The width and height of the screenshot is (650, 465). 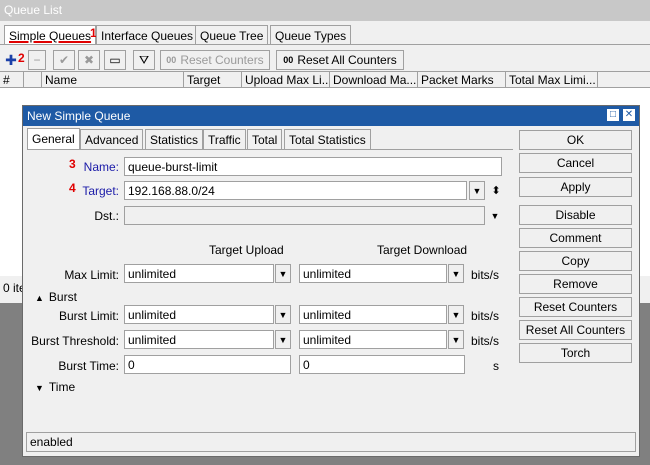 I want to click on restore-icon: □, so click(x=613, y=115).